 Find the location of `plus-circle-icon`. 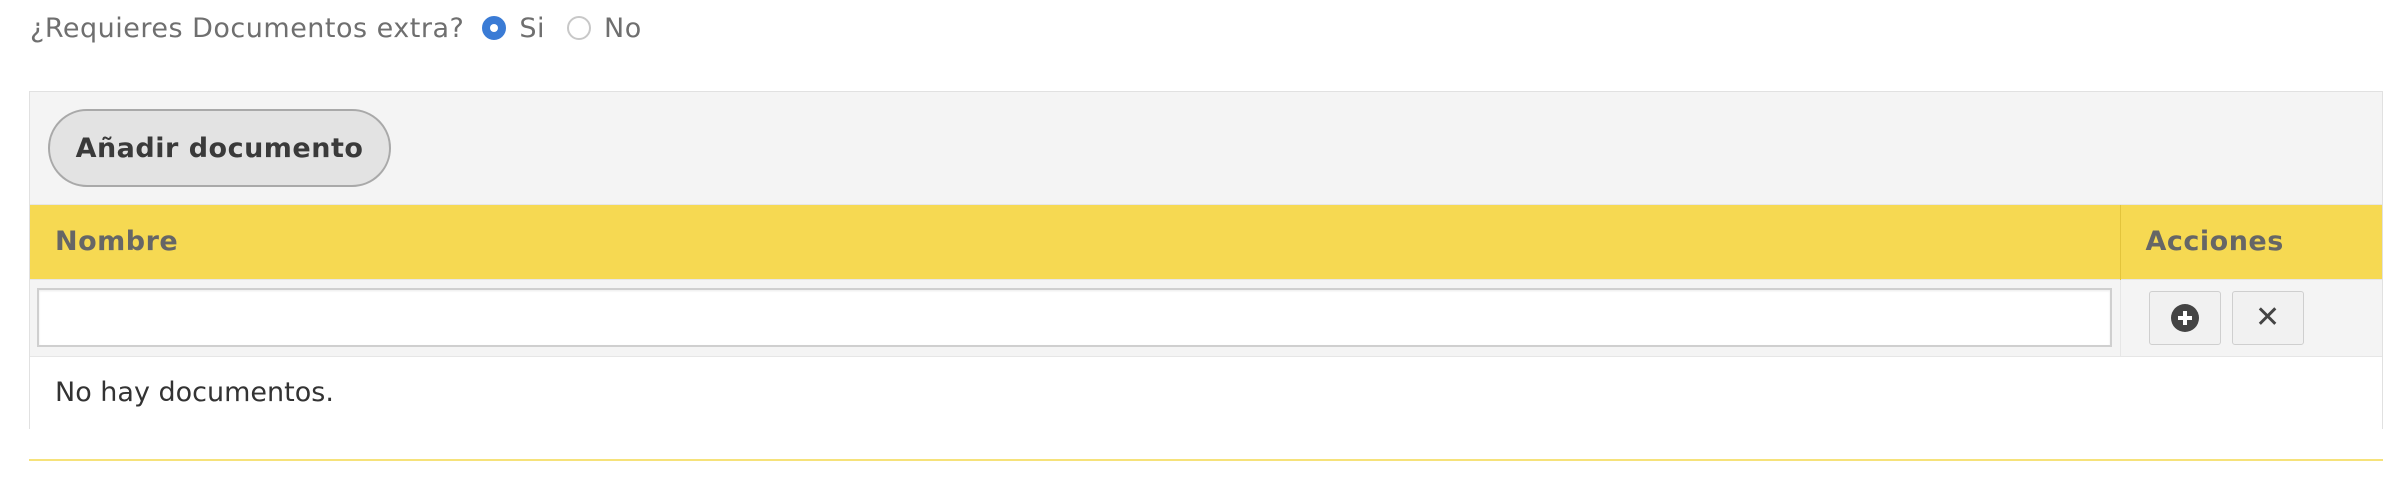

plus-circle-icon is located at coordinates (2184, 317).